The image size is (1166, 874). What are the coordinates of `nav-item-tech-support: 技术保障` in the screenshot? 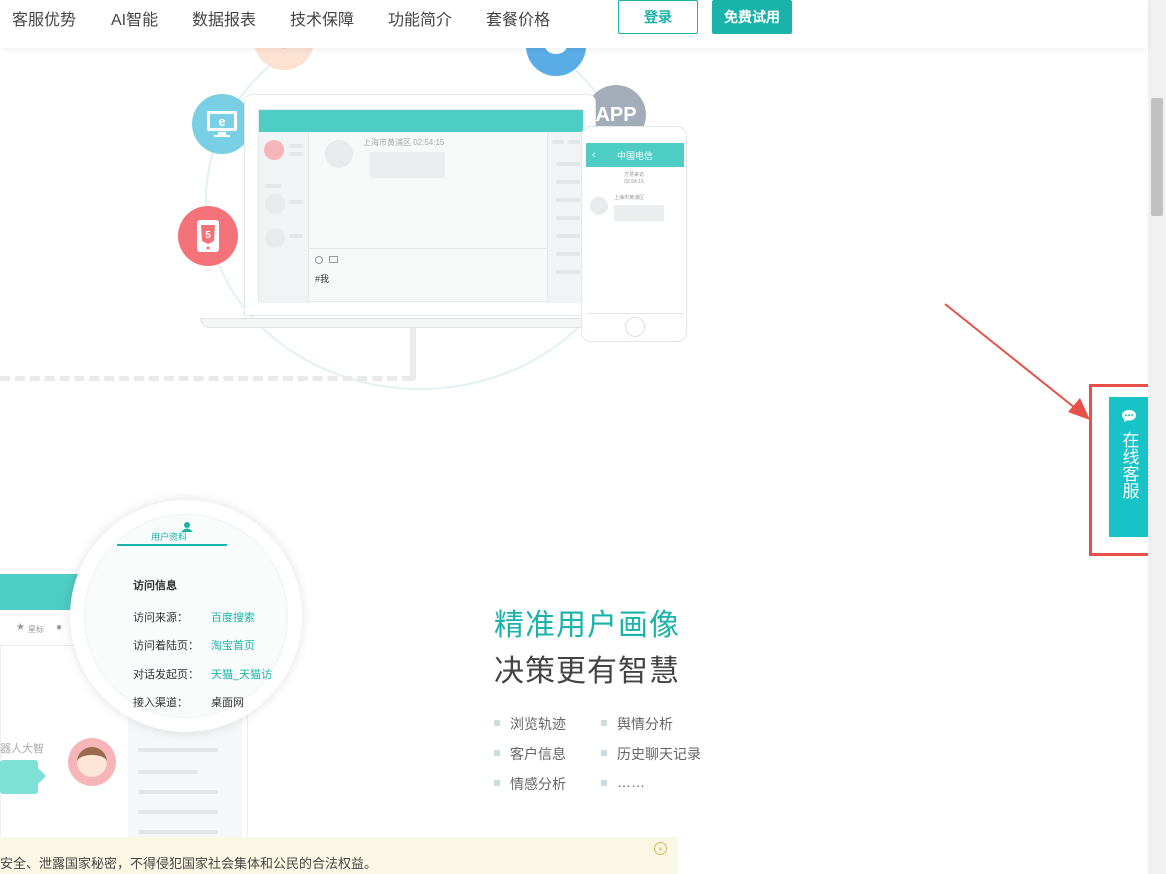 It's located at (322, 18).